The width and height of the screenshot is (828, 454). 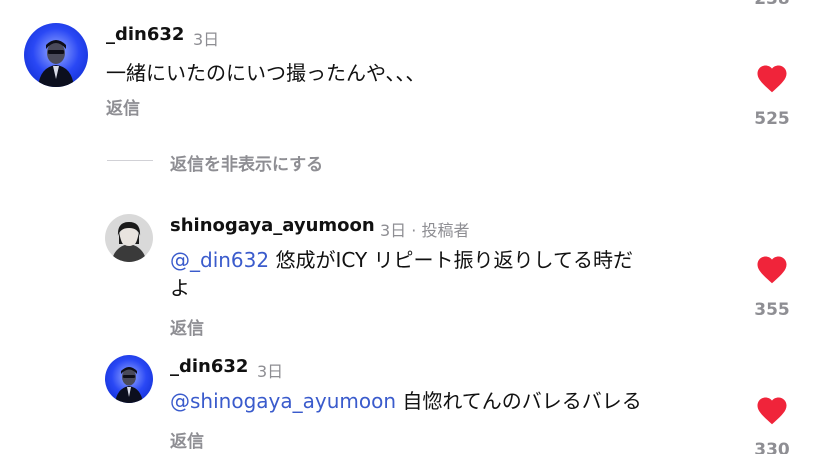 What do you see at coordinates (283, 401) in the screenshot?
I see `mention-link: @shinogaya_ayumoon` at bounding box center [283, 401].